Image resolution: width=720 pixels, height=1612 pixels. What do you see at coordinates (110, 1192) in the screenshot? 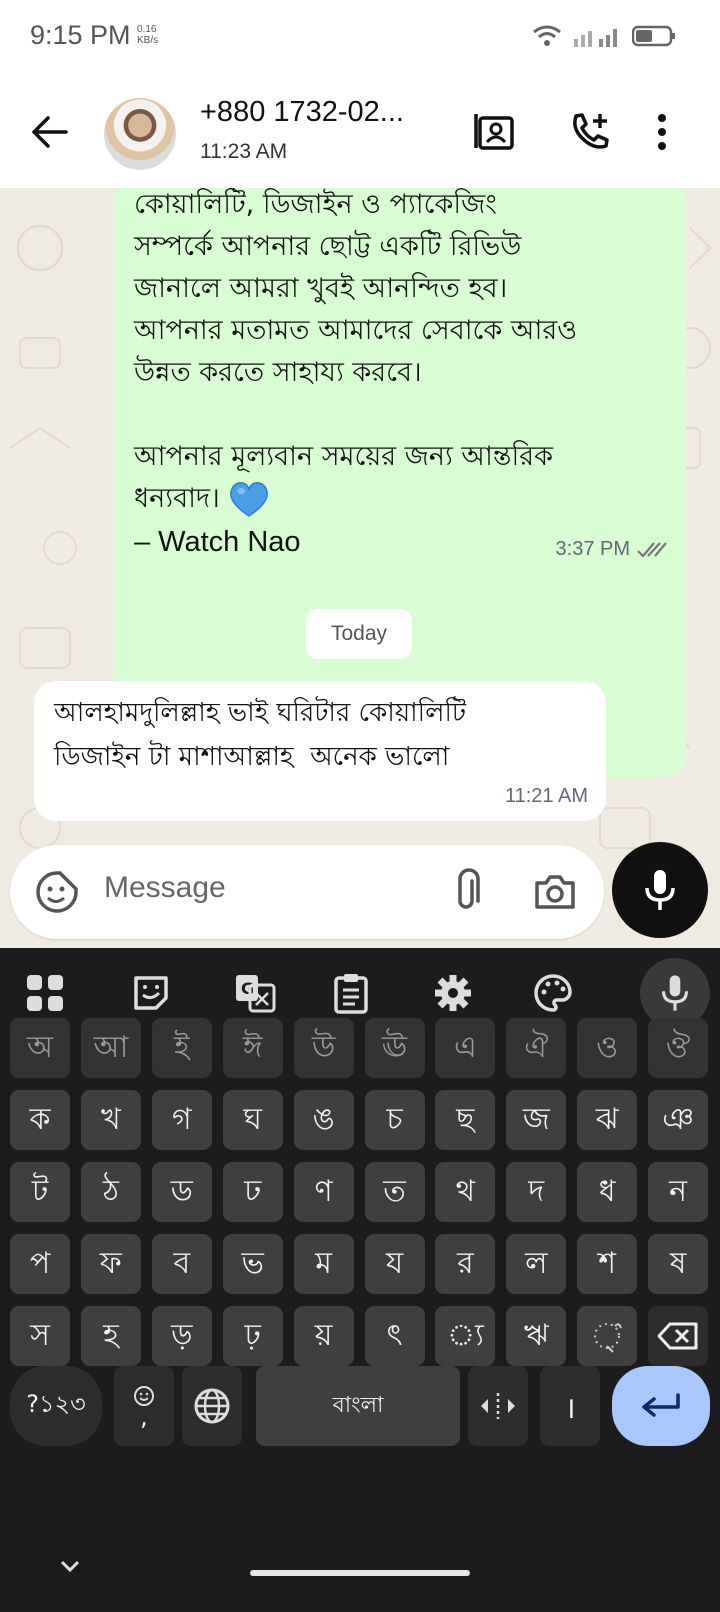
I see `key-row3-1: ঠ` at bounding box center [110, 1192].